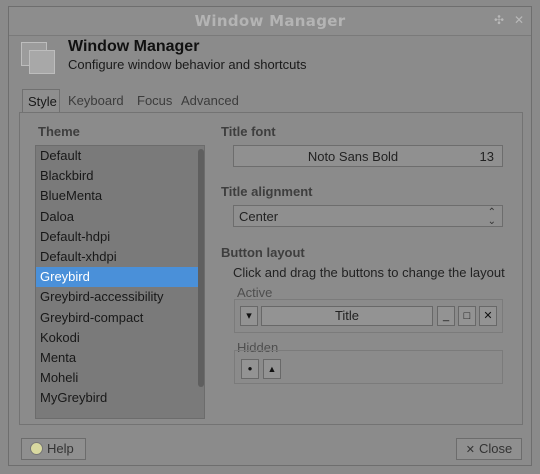 This screenshot has height=474, width=540. I want to click on header-subtitle: Configure window behavior and shortcuts, so click(187, 64).